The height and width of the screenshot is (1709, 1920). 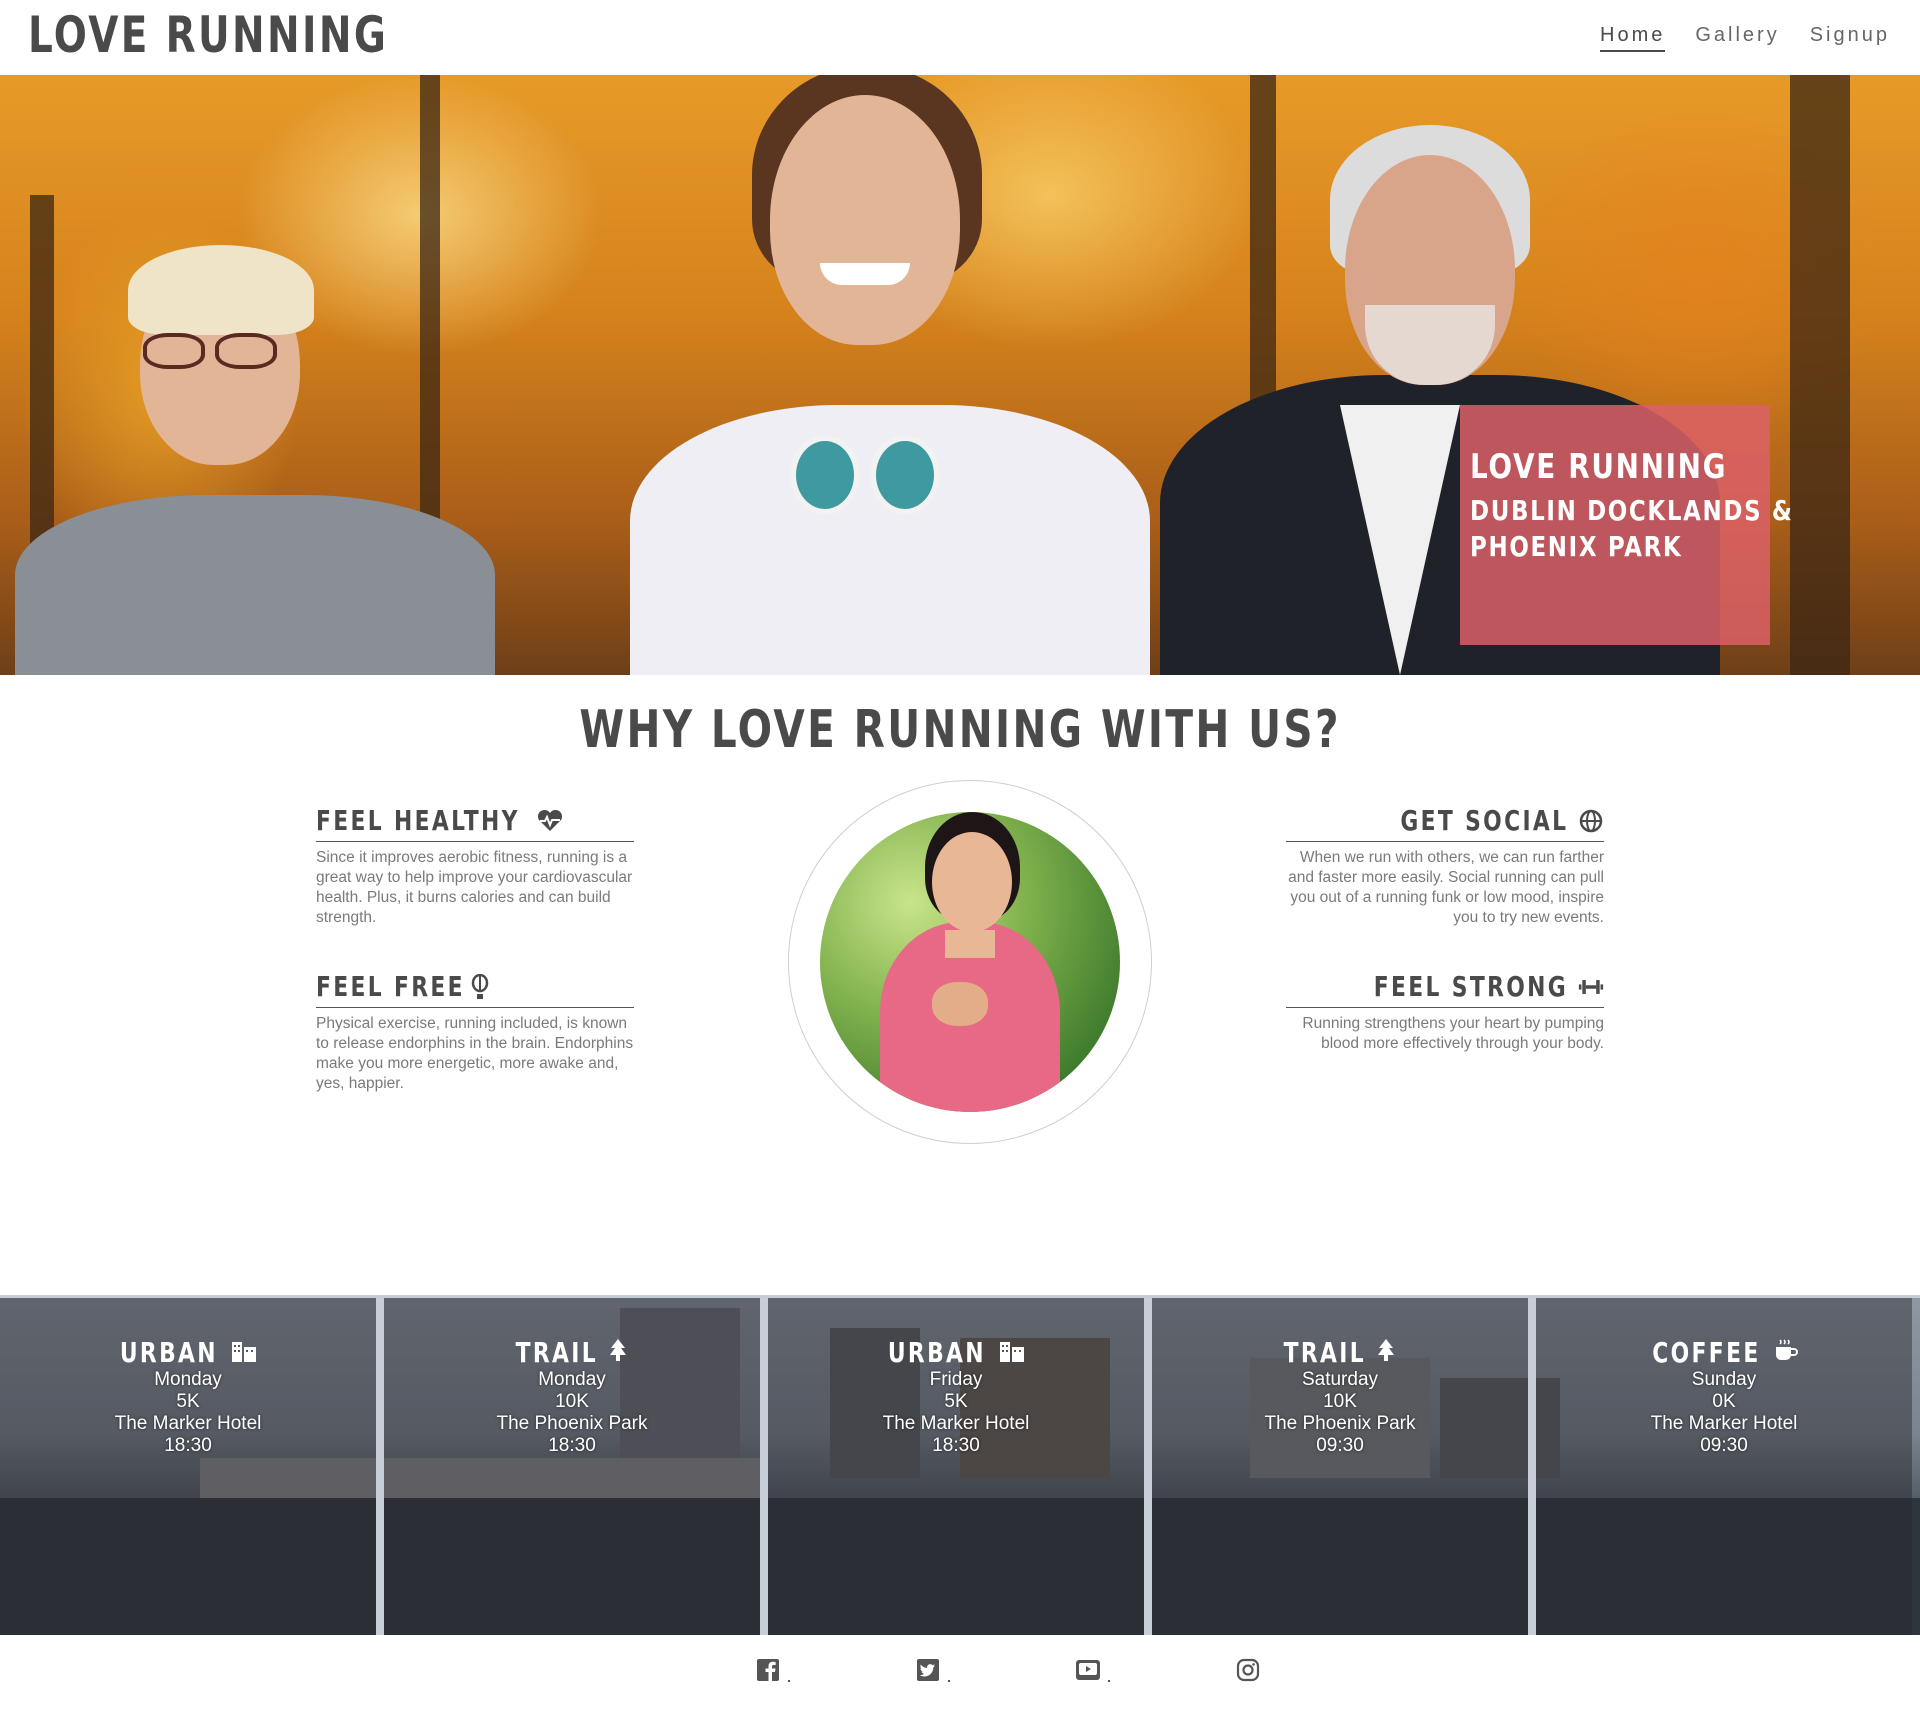 I want to click on runner-photo, so click(x=970, y=962).